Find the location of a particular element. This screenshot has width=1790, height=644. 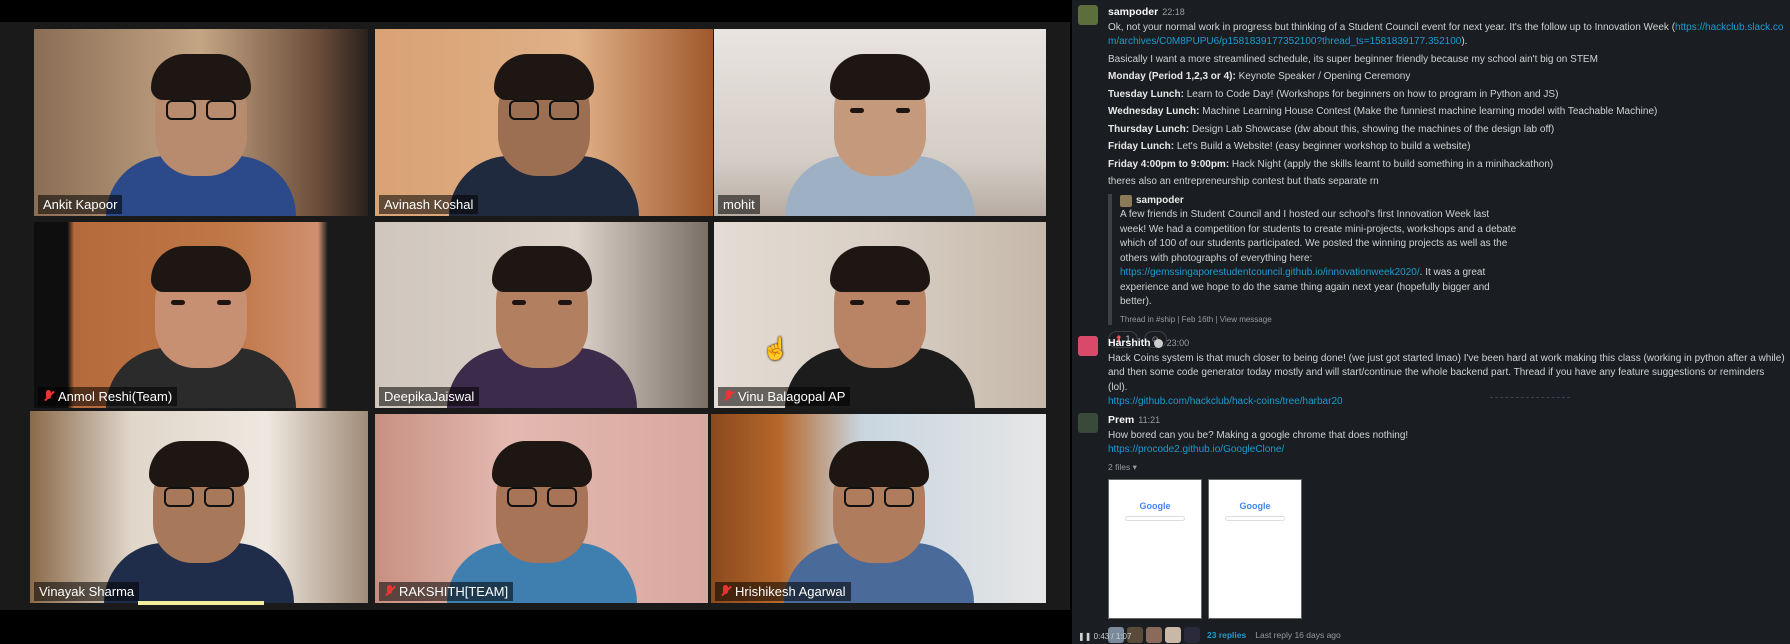

message-timestamp: 22:18 is located at coordinates (1173, 12).